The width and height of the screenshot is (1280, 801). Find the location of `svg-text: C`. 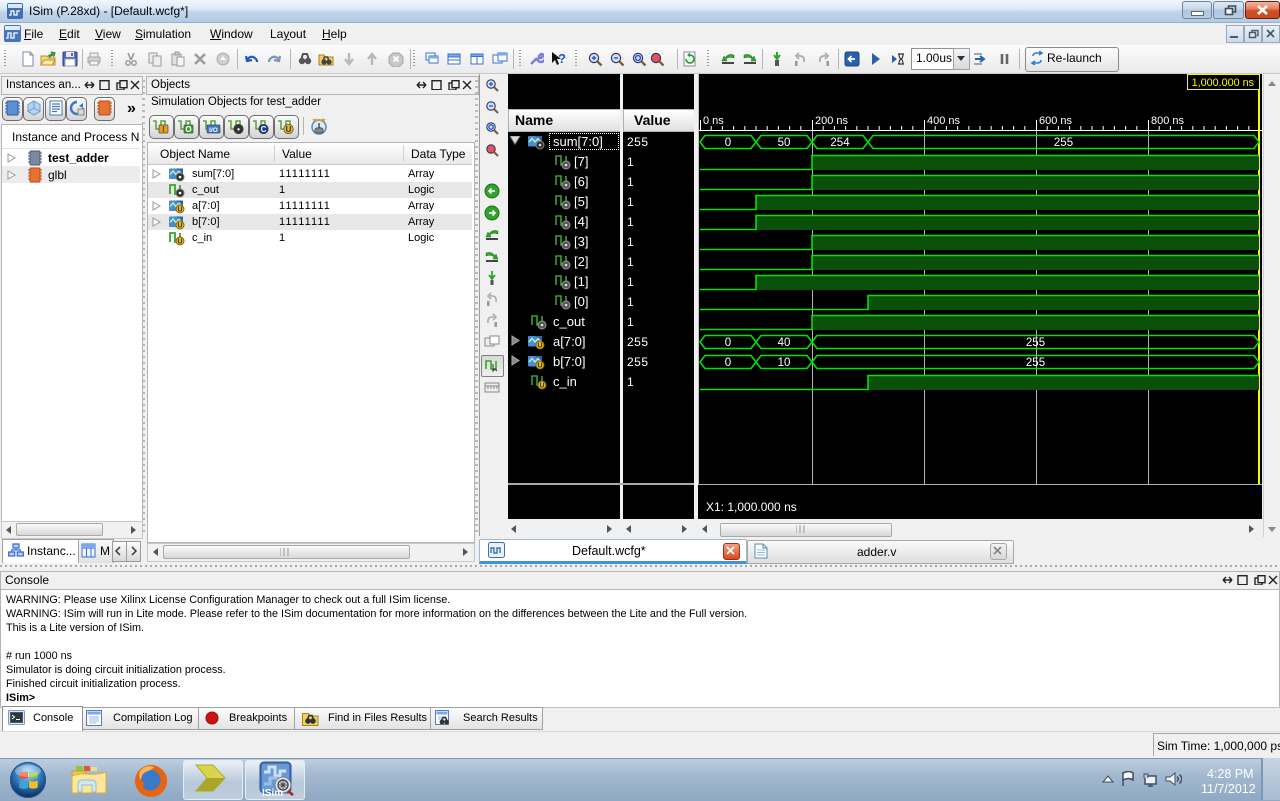

svg-text: C is located at coordinates (264, 129).